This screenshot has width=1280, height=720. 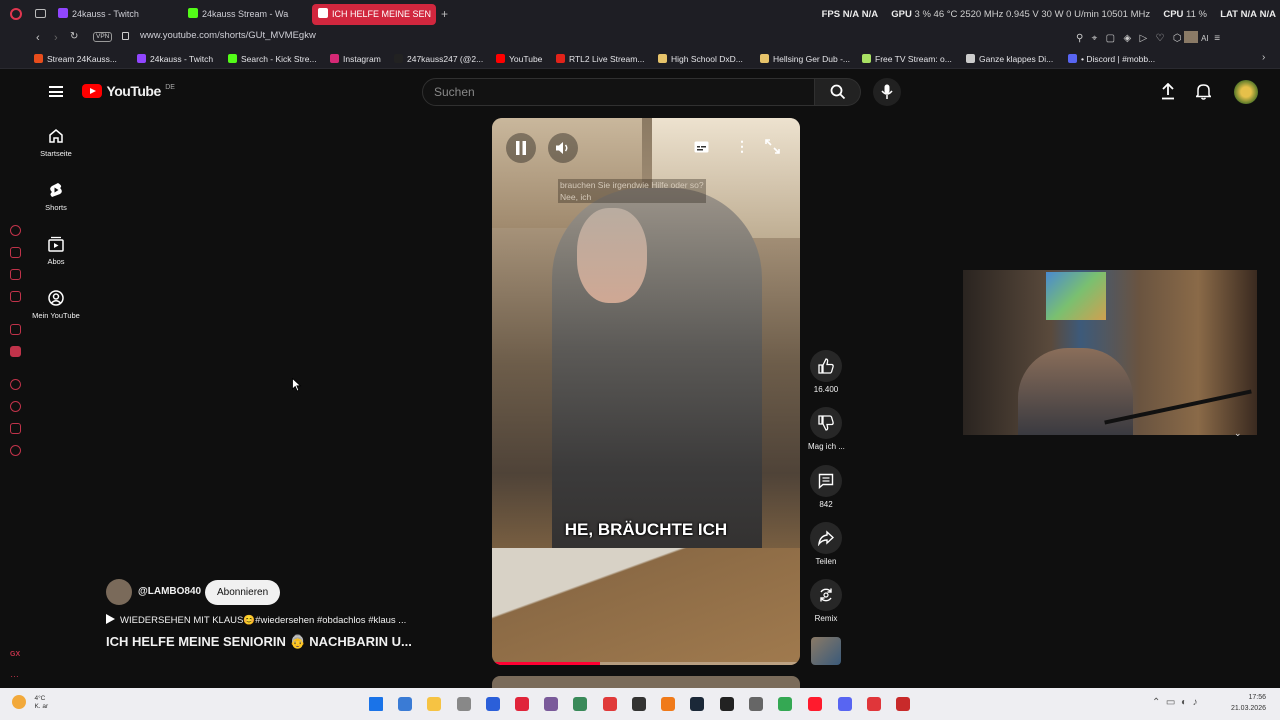 I want to click on bookmark-item: YouTube, so click(x=519, y=59).